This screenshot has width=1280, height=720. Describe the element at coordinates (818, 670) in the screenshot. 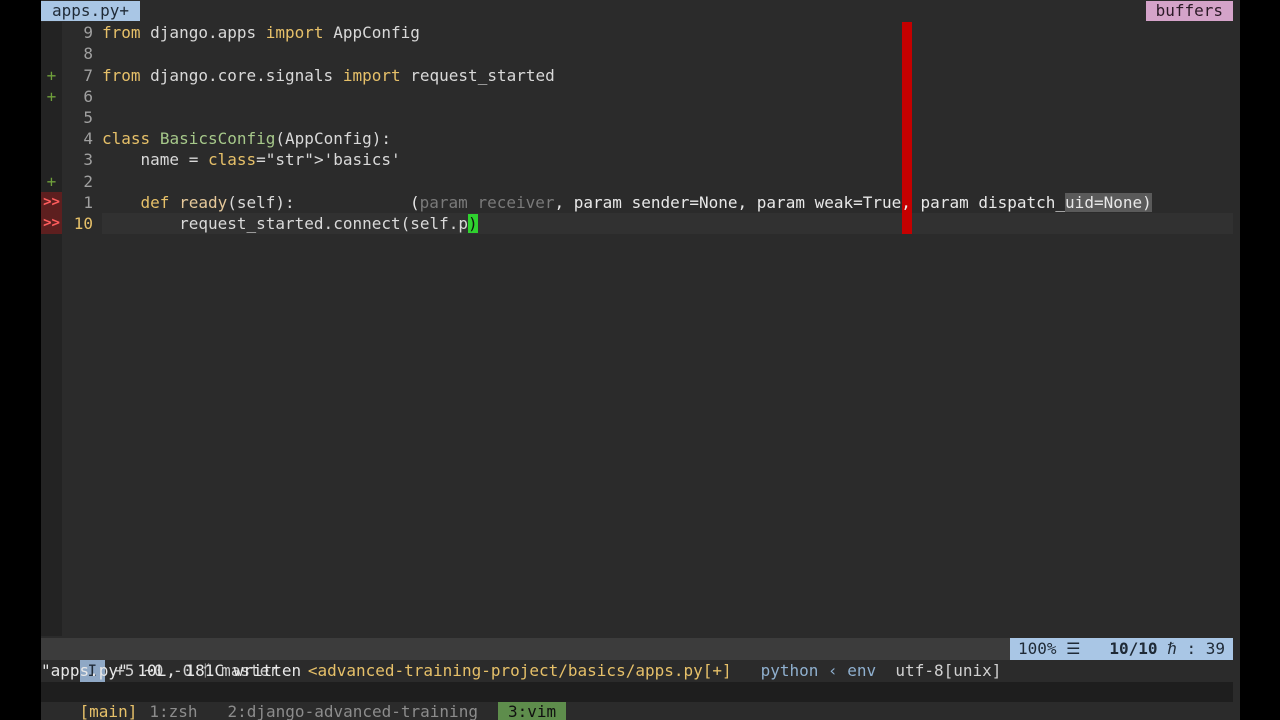

I see `filetype-indicator: python ‹ env` at that location.